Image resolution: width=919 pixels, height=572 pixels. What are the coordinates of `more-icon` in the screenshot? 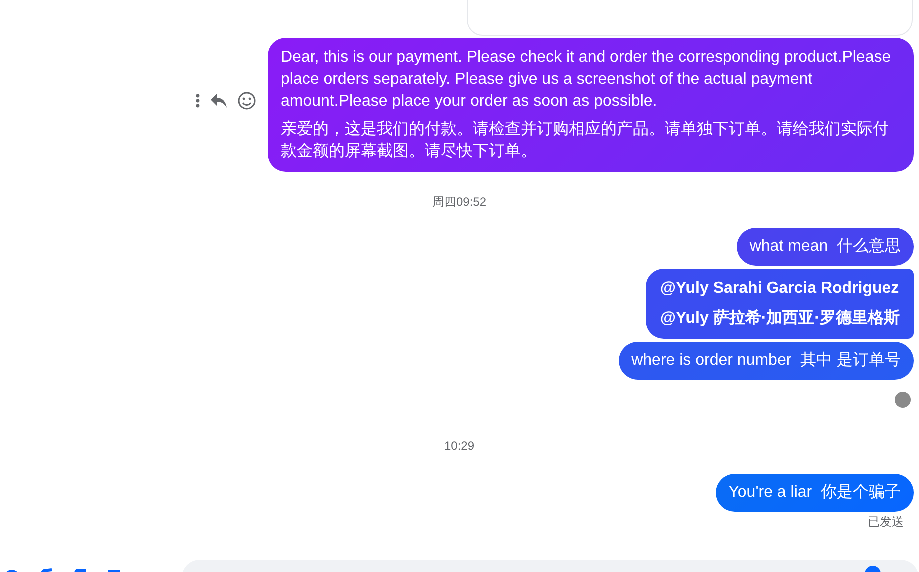 It's located at (198, 101).